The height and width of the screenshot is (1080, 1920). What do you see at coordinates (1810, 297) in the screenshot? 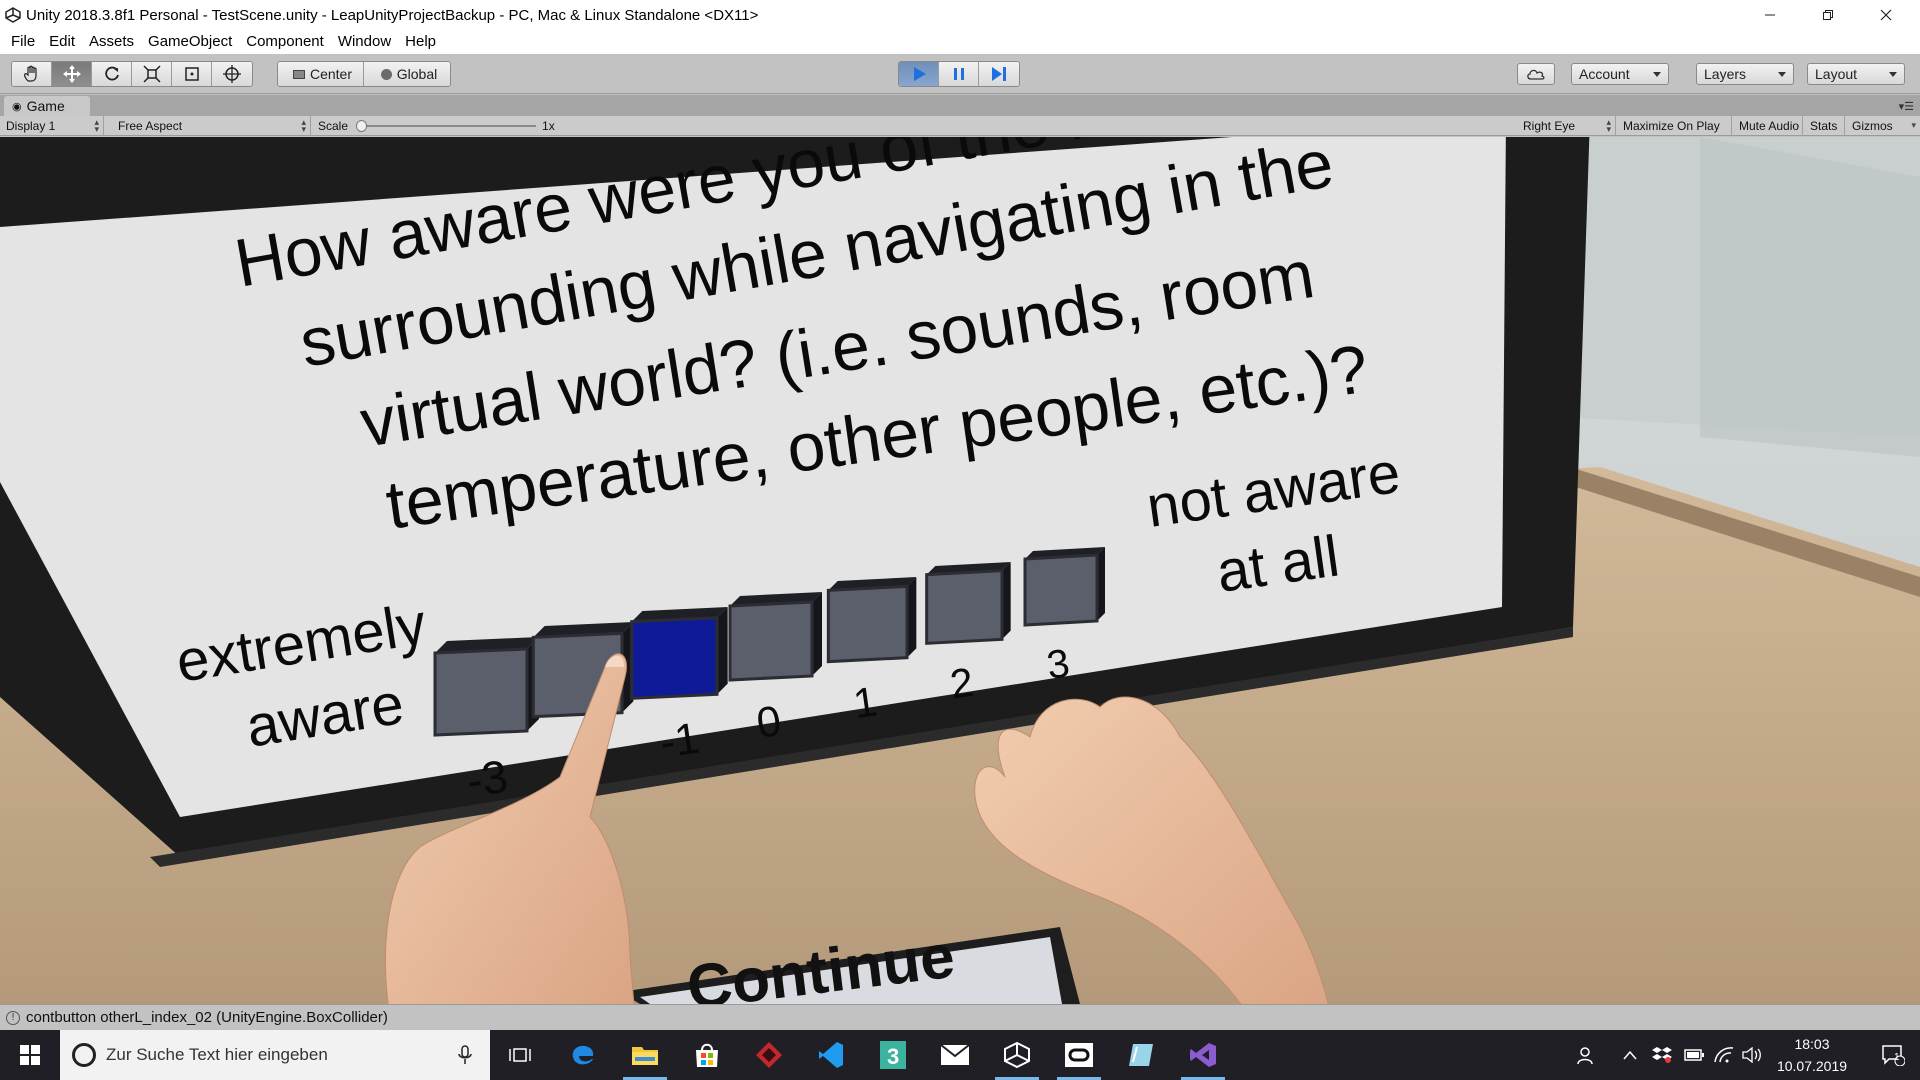
I see `room-corner-shade` at bounding box center [1810, 297].